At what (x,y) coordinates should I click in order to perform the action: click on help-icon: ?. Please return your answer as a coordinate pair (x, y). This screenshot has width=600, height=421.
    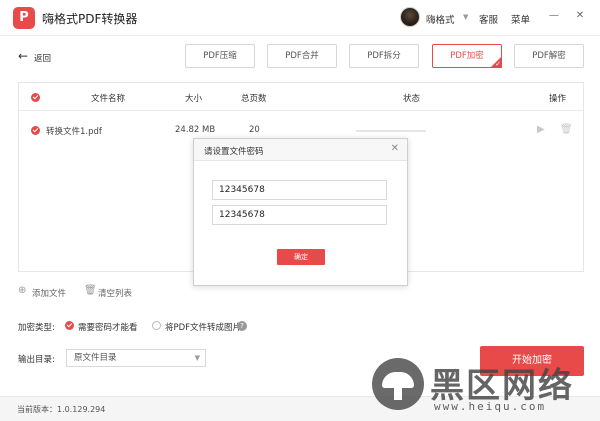
    Looking at the image, I should click on (242, 326).